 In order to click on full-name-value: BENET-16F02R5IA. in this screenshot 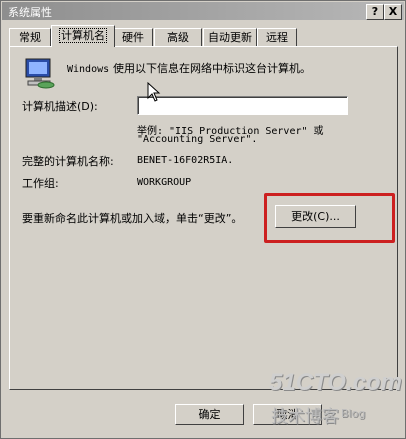, I will do `click(185, 160)`.